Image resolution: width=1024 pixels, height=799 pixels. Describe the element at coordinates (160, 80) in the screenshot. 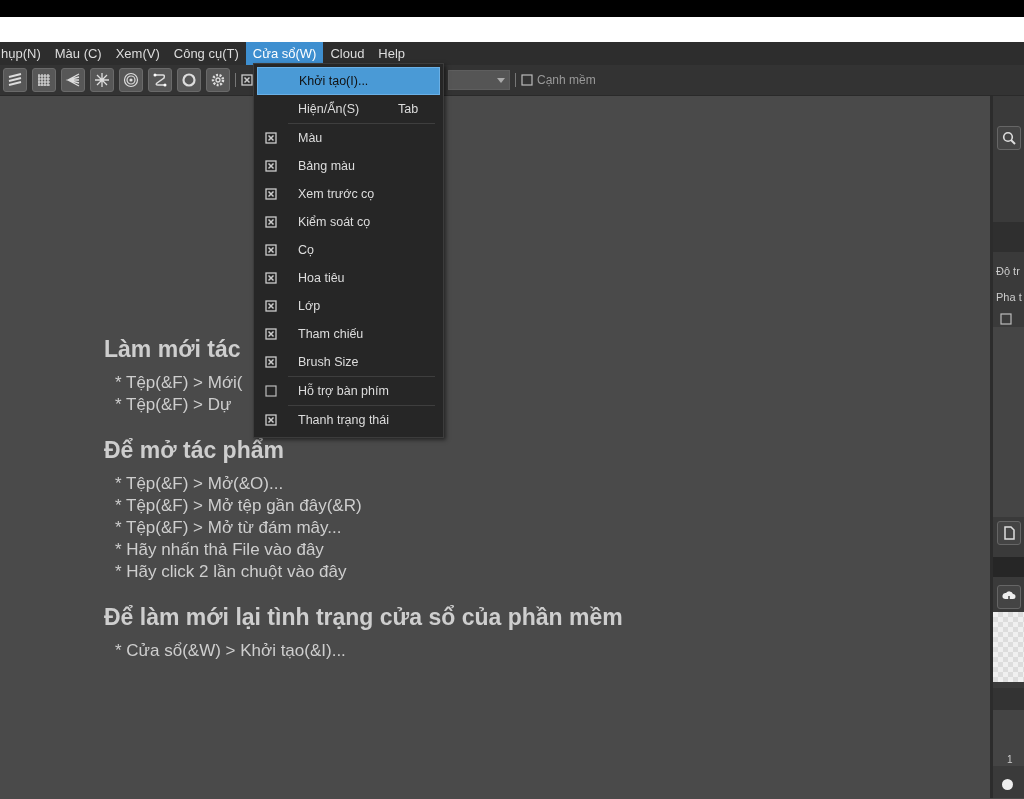

I see `curve-icon` at that location.